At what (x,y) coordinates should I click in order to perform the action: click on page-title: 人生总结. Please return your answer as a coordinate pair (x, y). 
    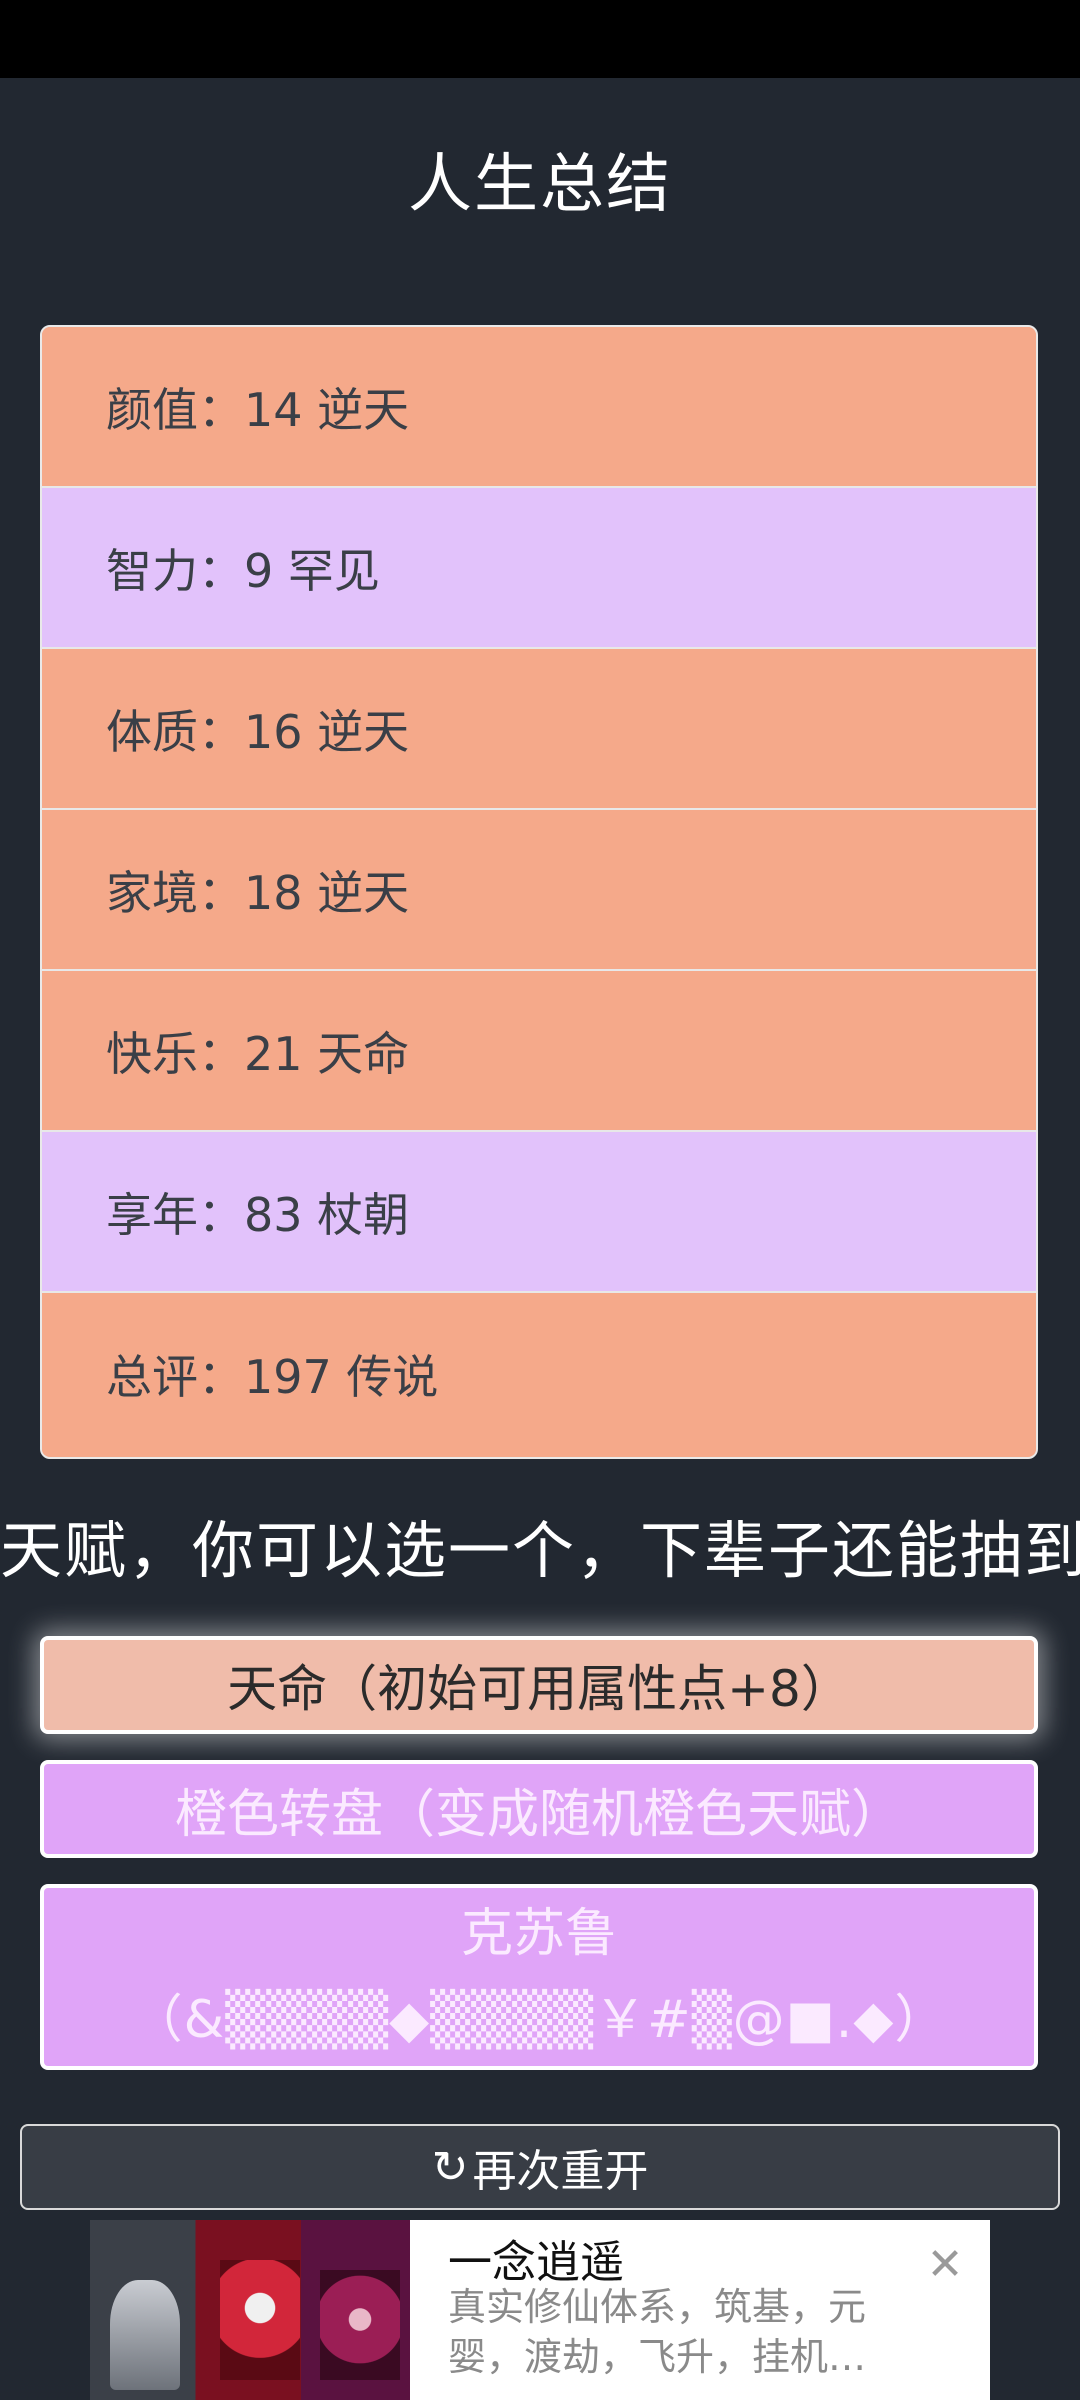
    Looking at the image, I should click on (540, 185).